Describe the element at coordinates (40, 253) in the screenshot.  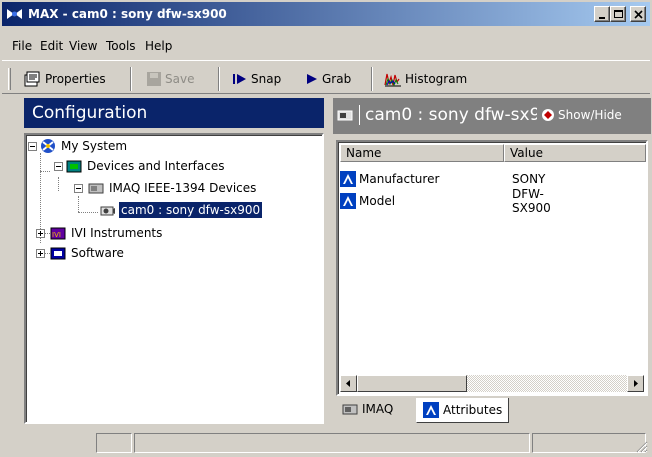
I see `software-expander` at that location.